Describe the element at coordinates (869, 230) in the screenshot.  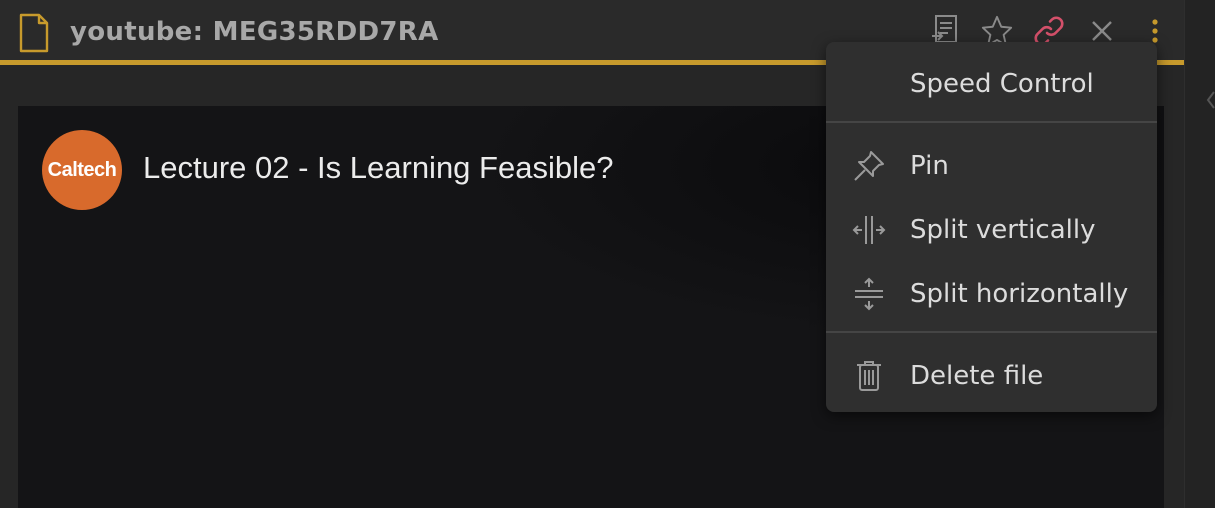
I see `split-vertical-icon` at that location.